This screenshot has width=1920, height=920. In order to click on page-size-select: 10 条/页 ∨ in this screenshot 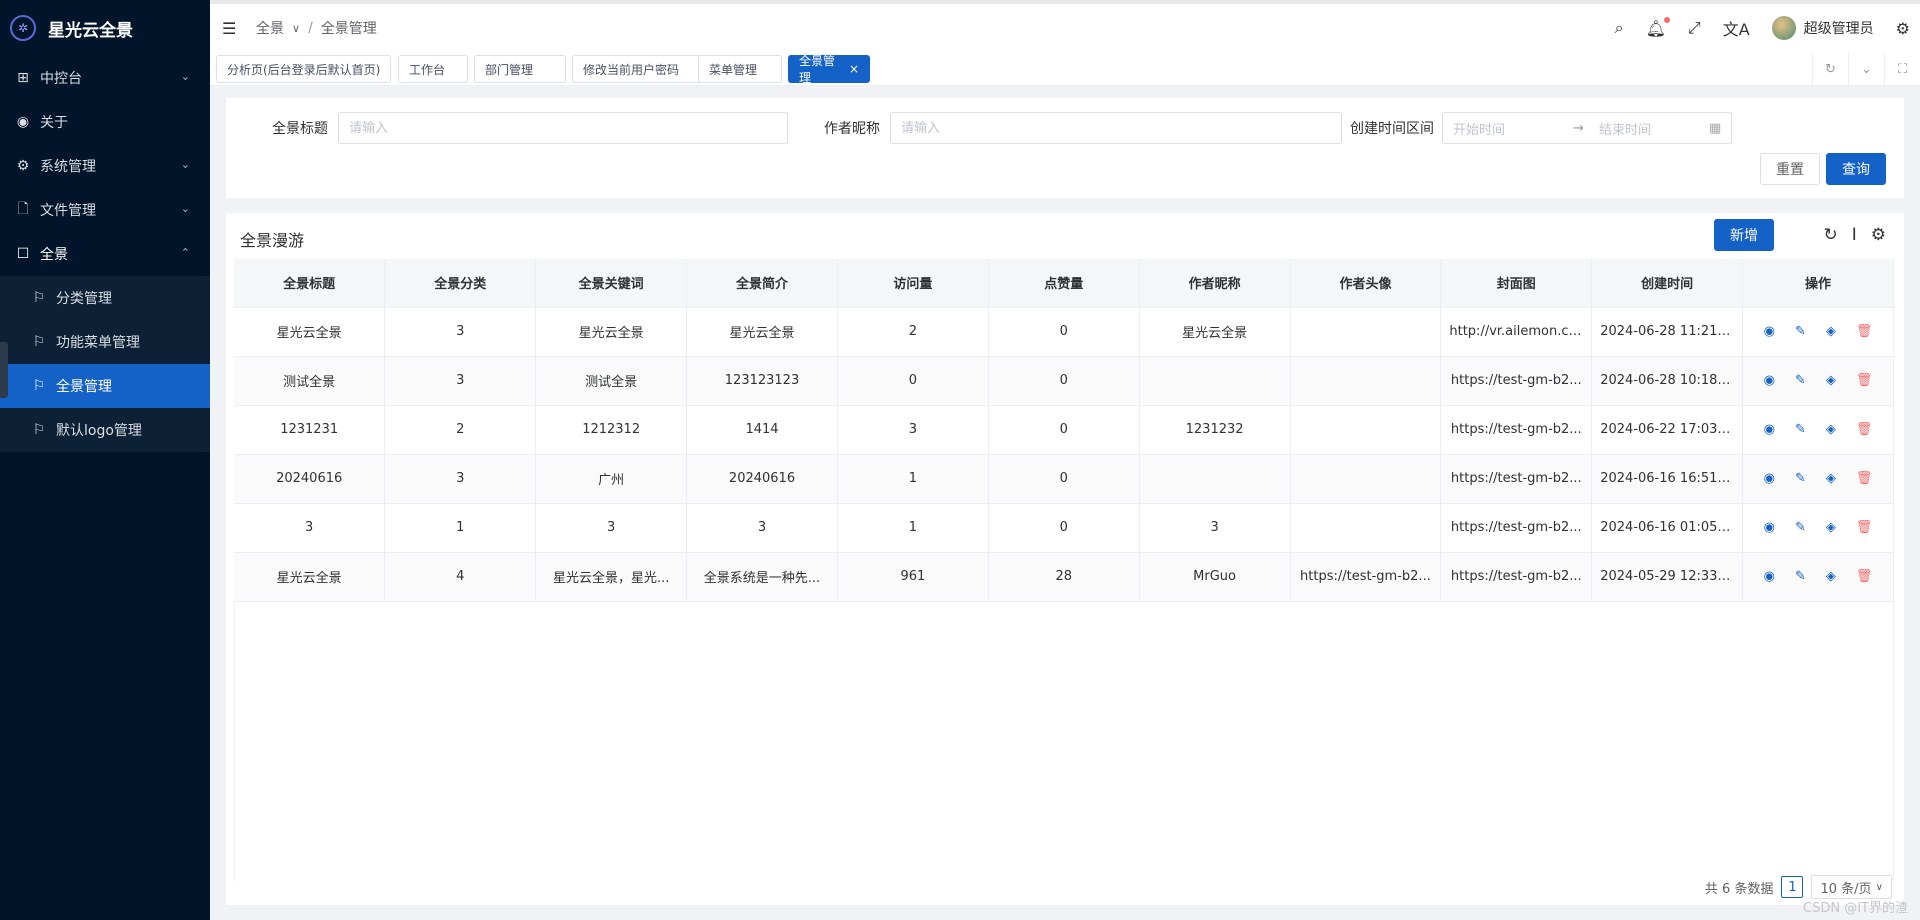, I will do `click(1851, 887)`.